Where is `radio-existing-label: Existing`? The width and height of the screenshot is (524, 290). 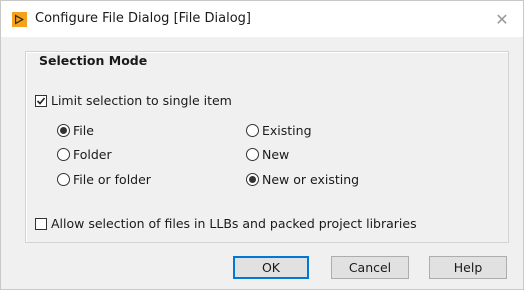
radio-existing-label: Existing is located at coordinates (287, 130).